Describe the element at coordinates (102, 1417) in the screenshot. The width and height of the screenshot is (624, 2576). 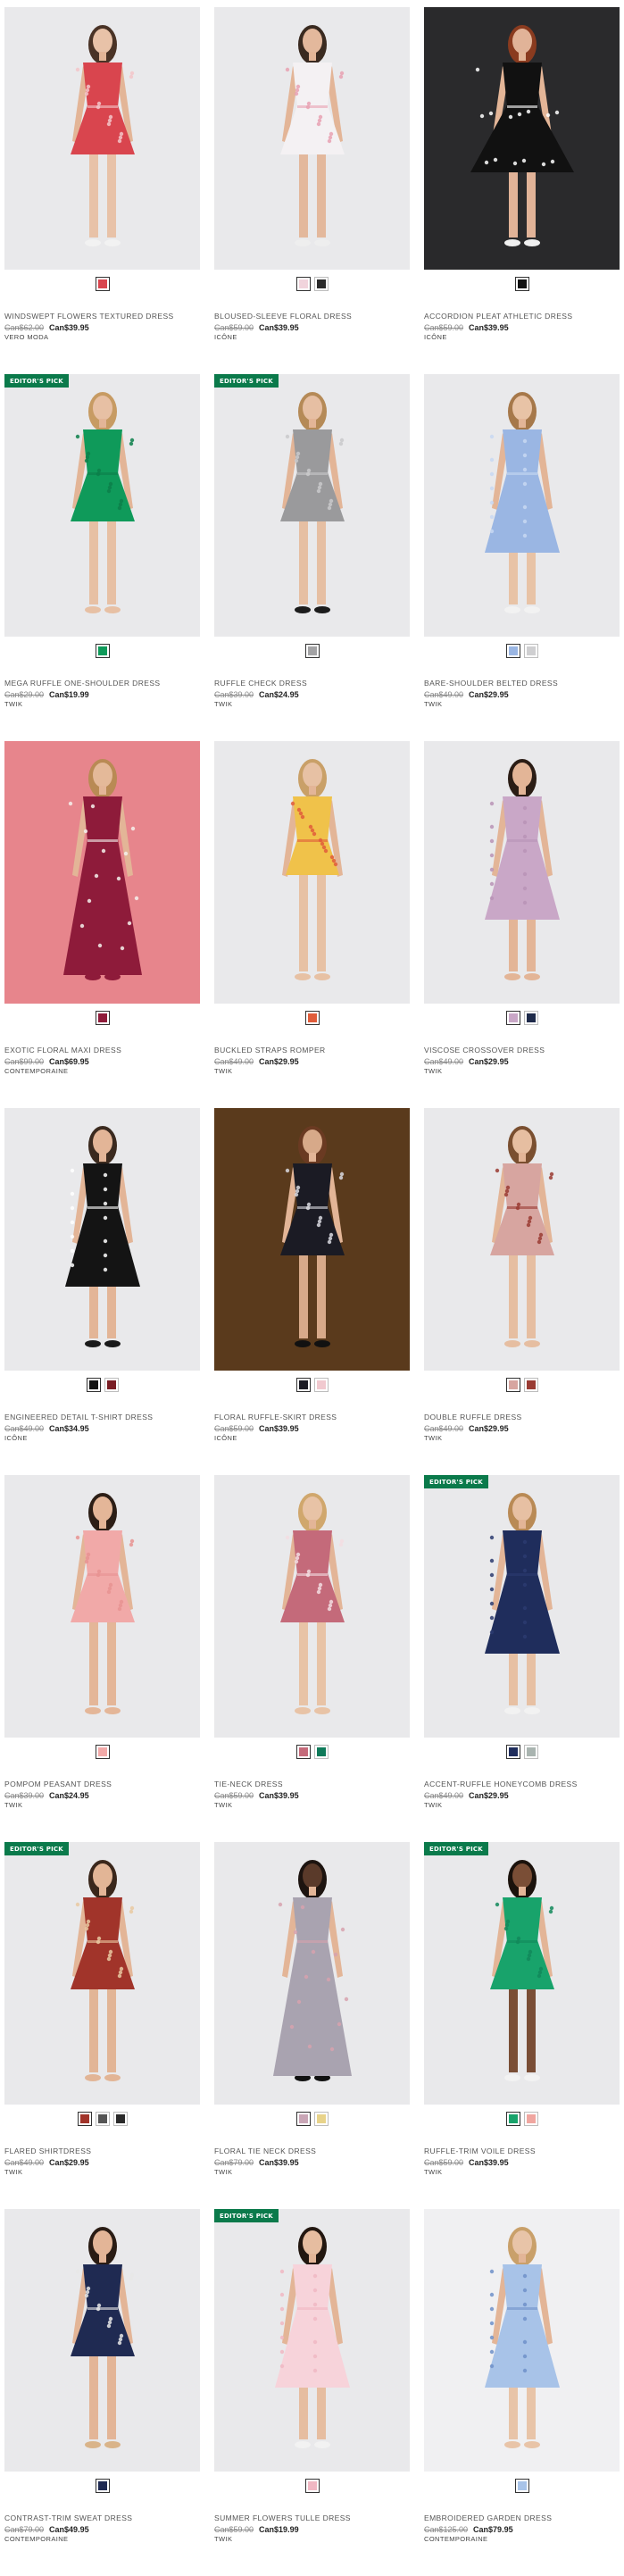
I see `product-name: ENGINEERED DETAIL T-SHIRT DRESS` at that location.